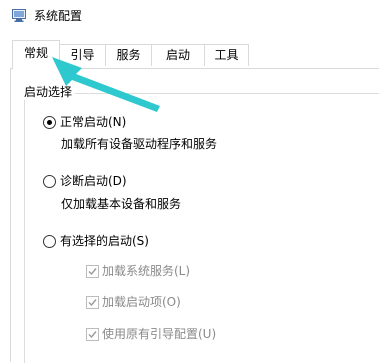  I want to click on radio-selected-dot, so click(49, 122).